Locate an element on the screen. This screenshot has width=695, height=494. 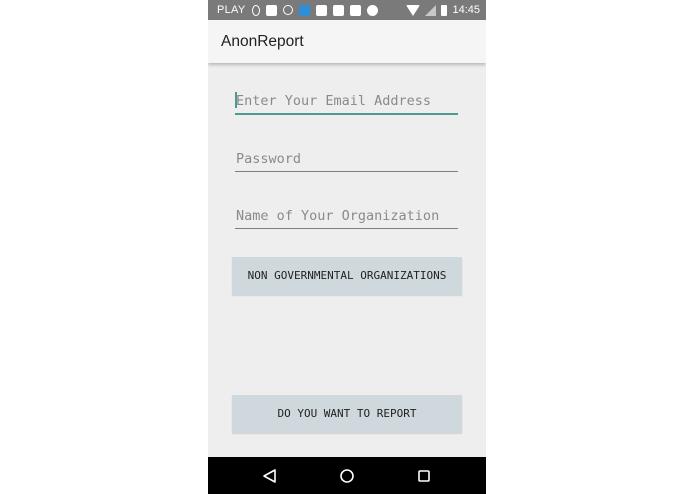
weather-icon is located at coordinates (304, 10).